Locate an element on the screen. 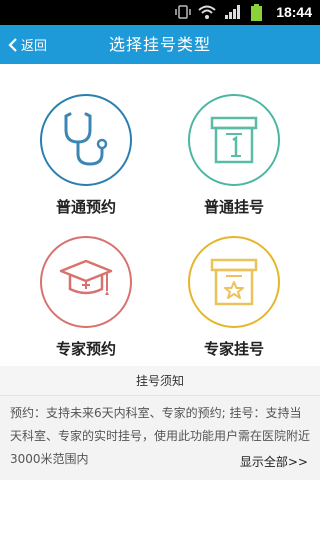 The height and width of the screenshot is (533, 320). option-expert-registration: 专家挂号 is located at coordinates (234, 297).